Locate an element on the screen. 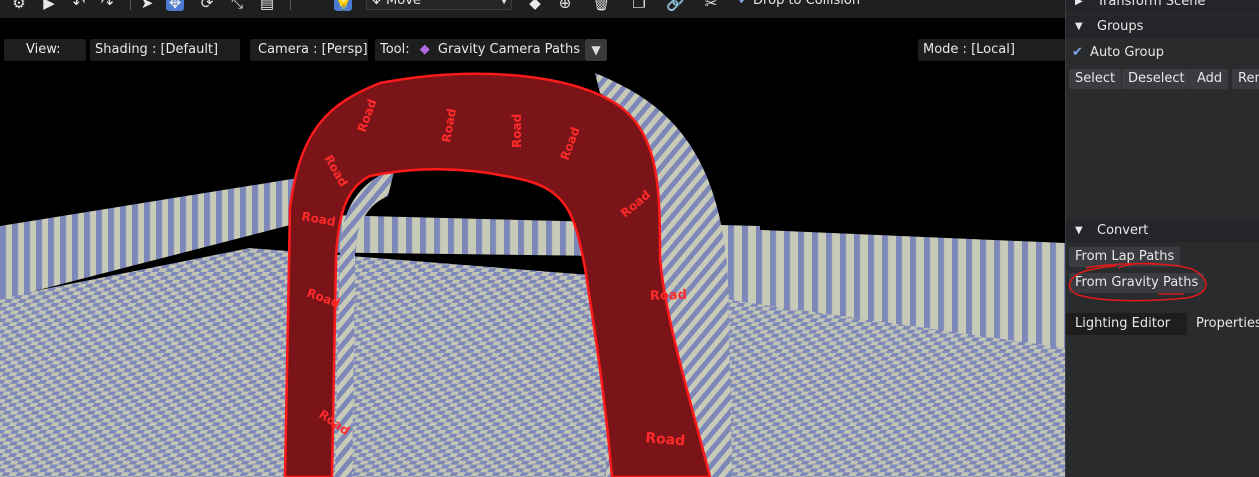  lightbulb-icon: 💡 is located at coordinates (343, 5).